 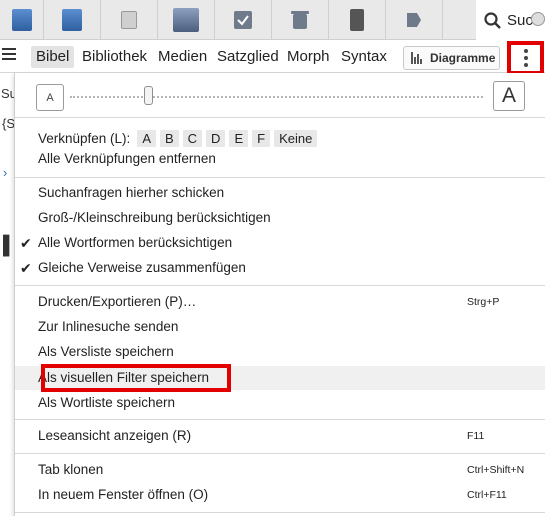 I want to click on link-option-a: A, so click(x=146, y=138).